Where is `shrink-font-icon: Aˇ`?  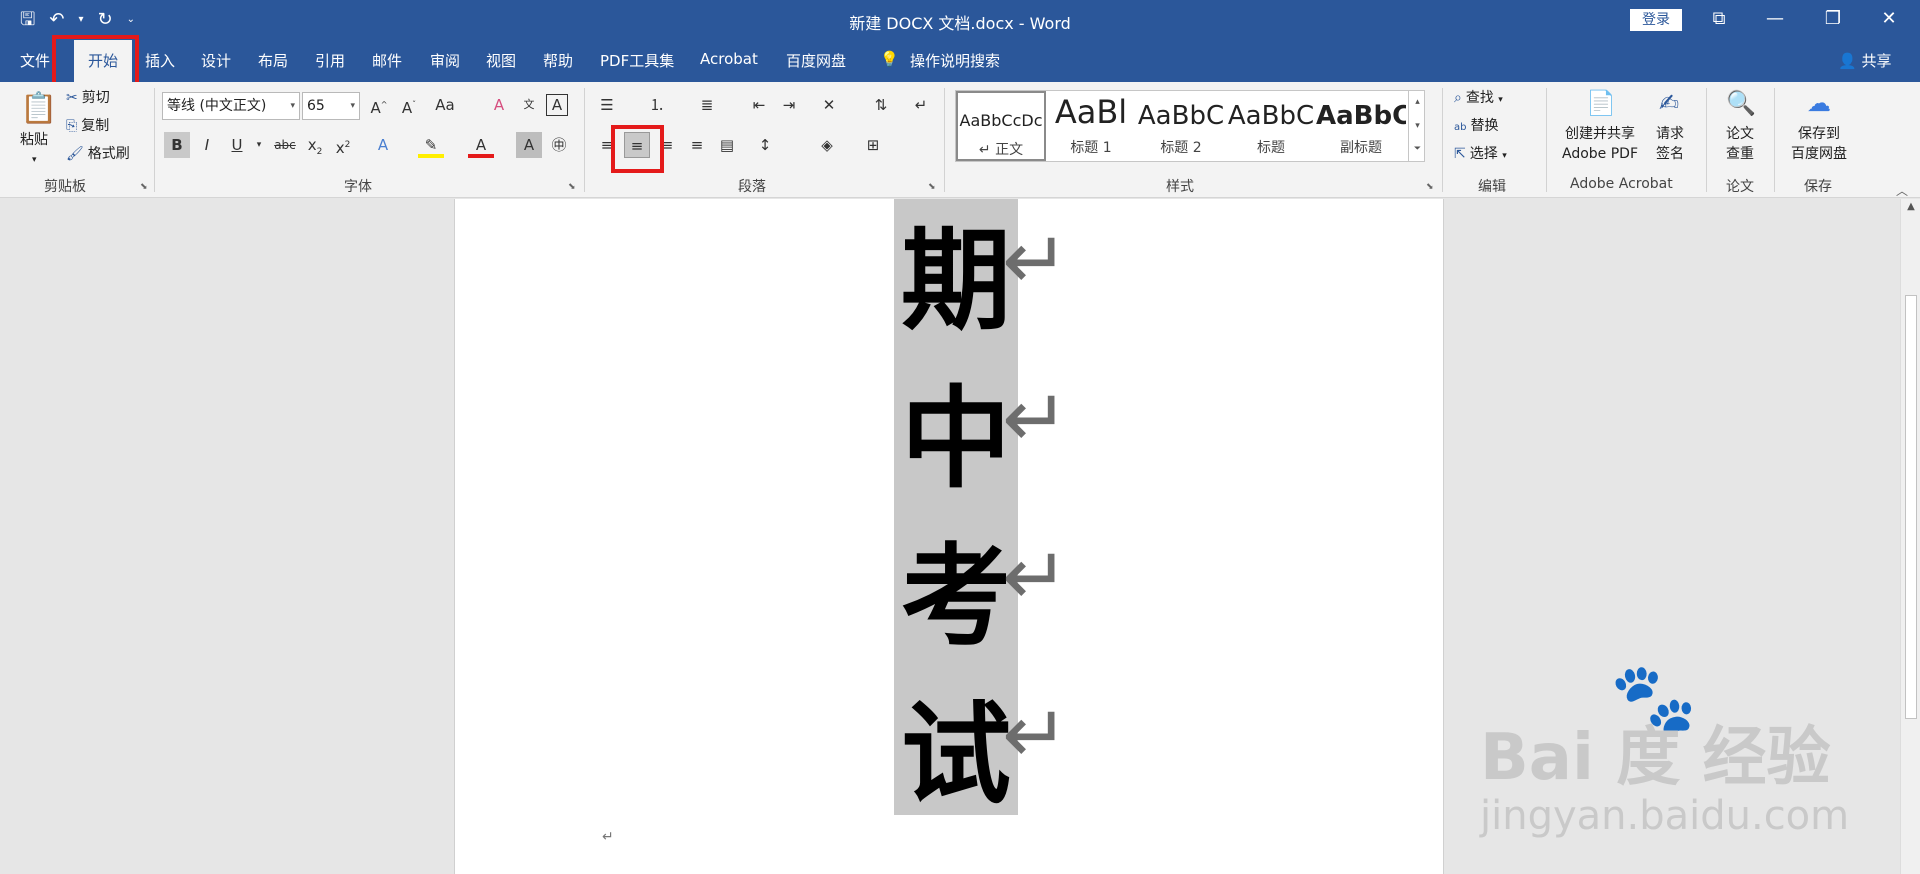 shrink-font-icon: Aˇ is located at coordinates (409, 105).